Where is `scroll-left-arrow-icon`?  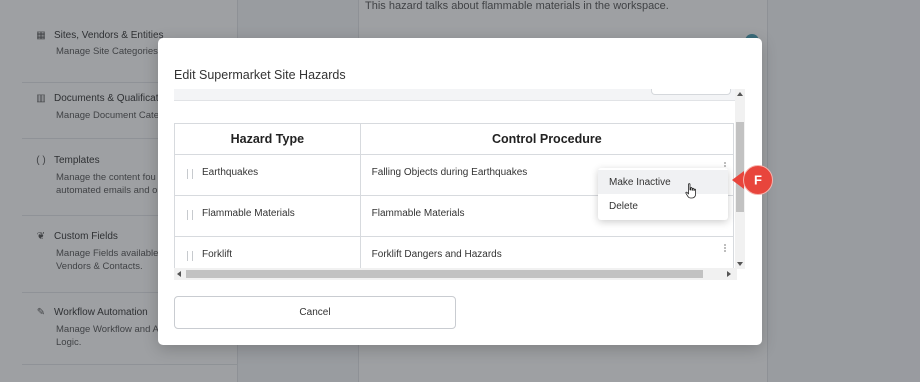
scroll-left-arrow-icon is located at coordinates (179, 274).